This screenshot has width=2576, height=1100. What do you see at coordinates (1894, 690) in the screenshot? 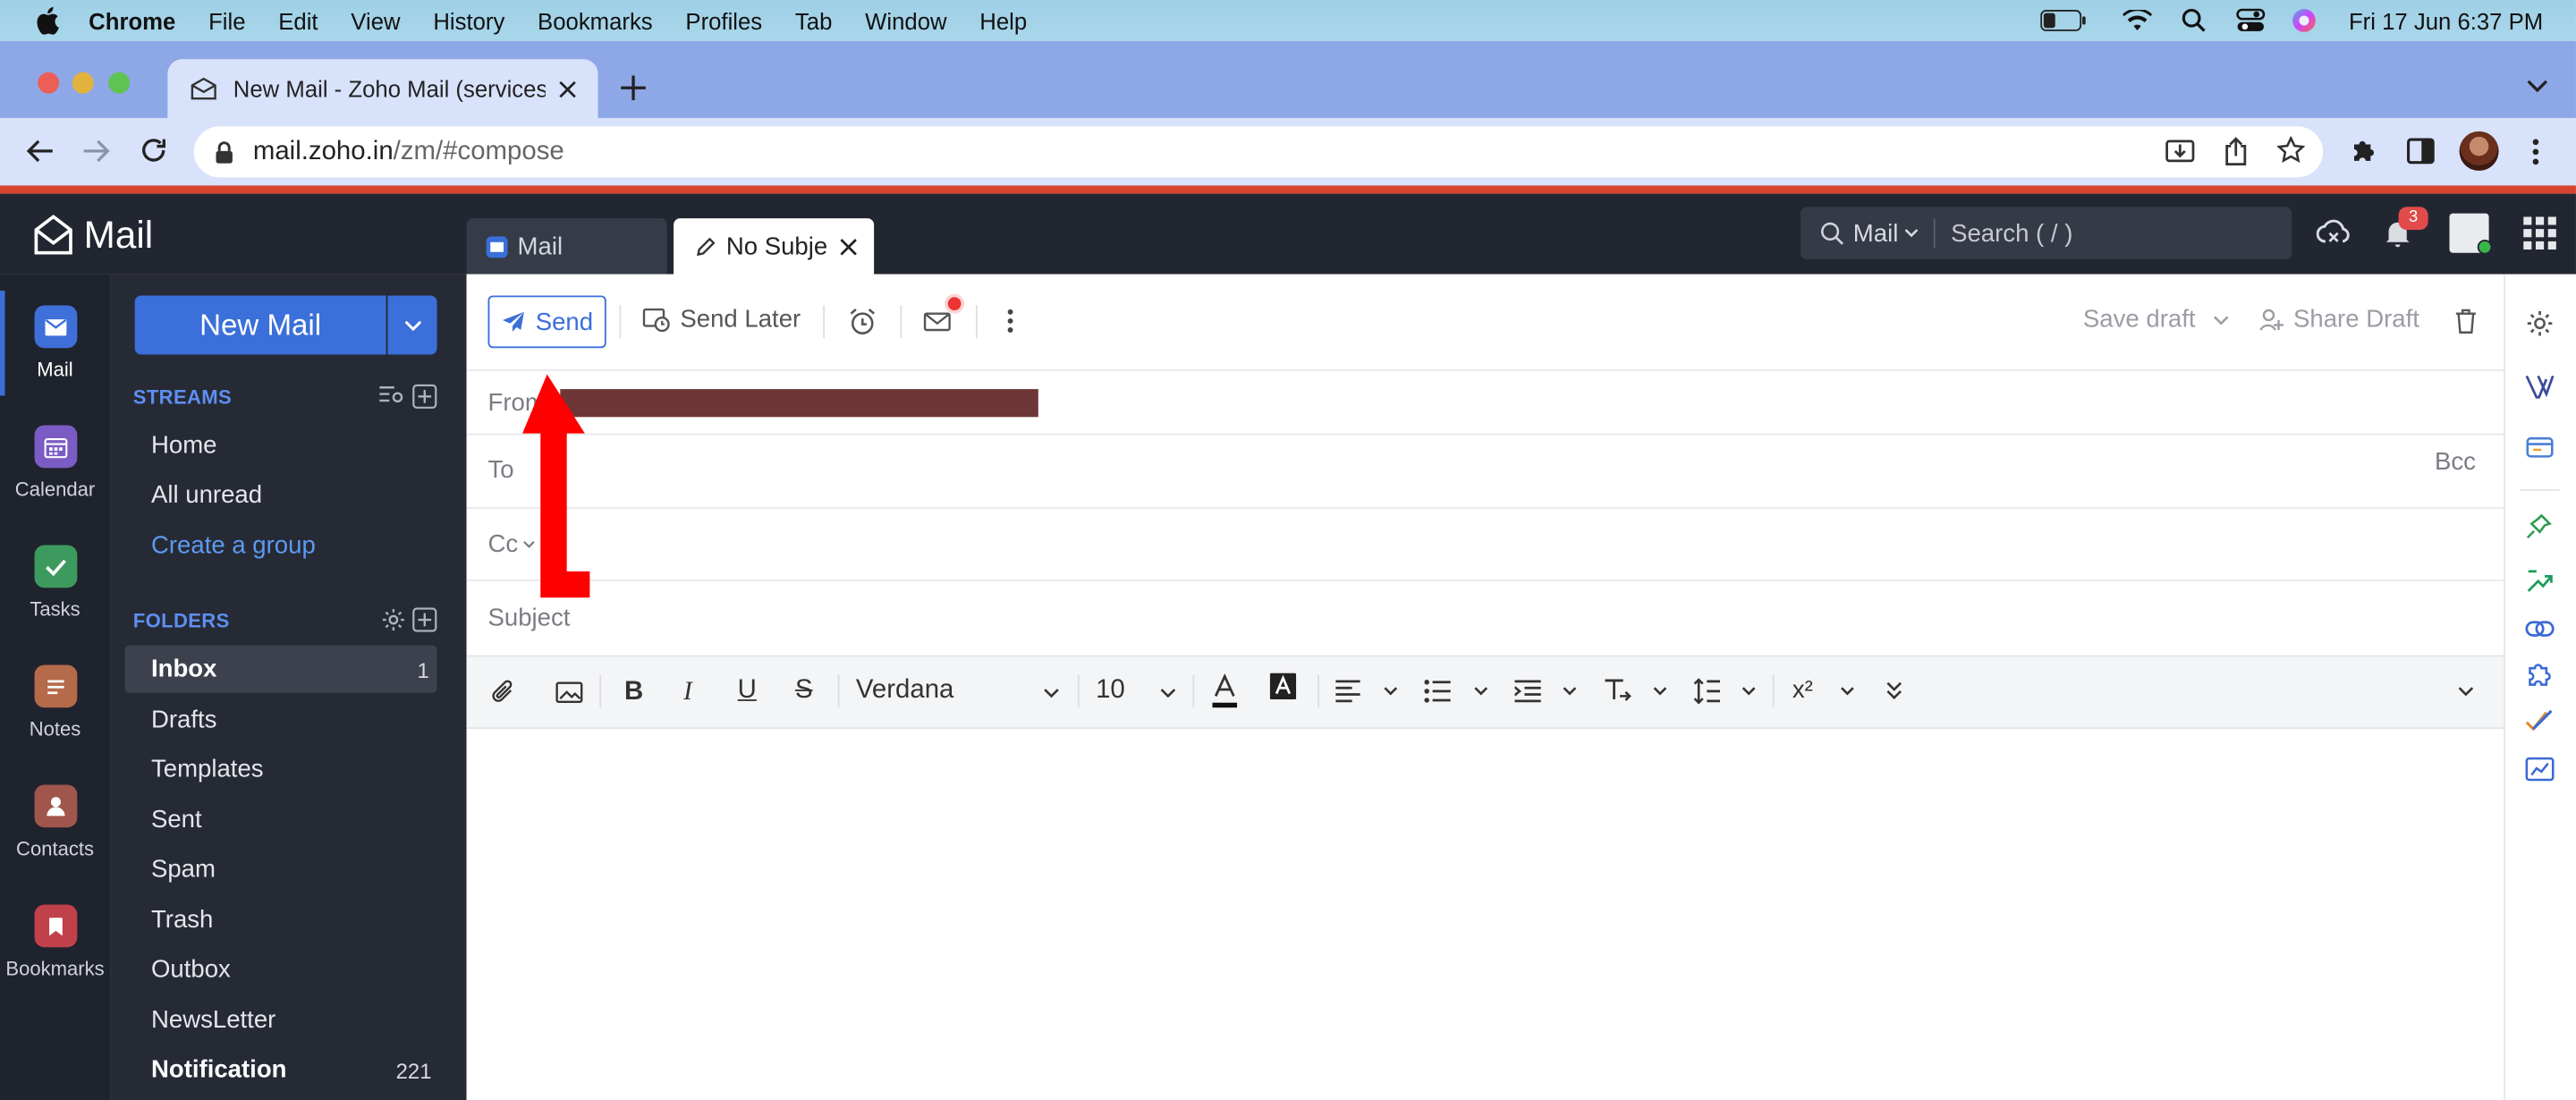
I see `more-formatting-double-chevron-icon` at bounding box center [1894, 690].